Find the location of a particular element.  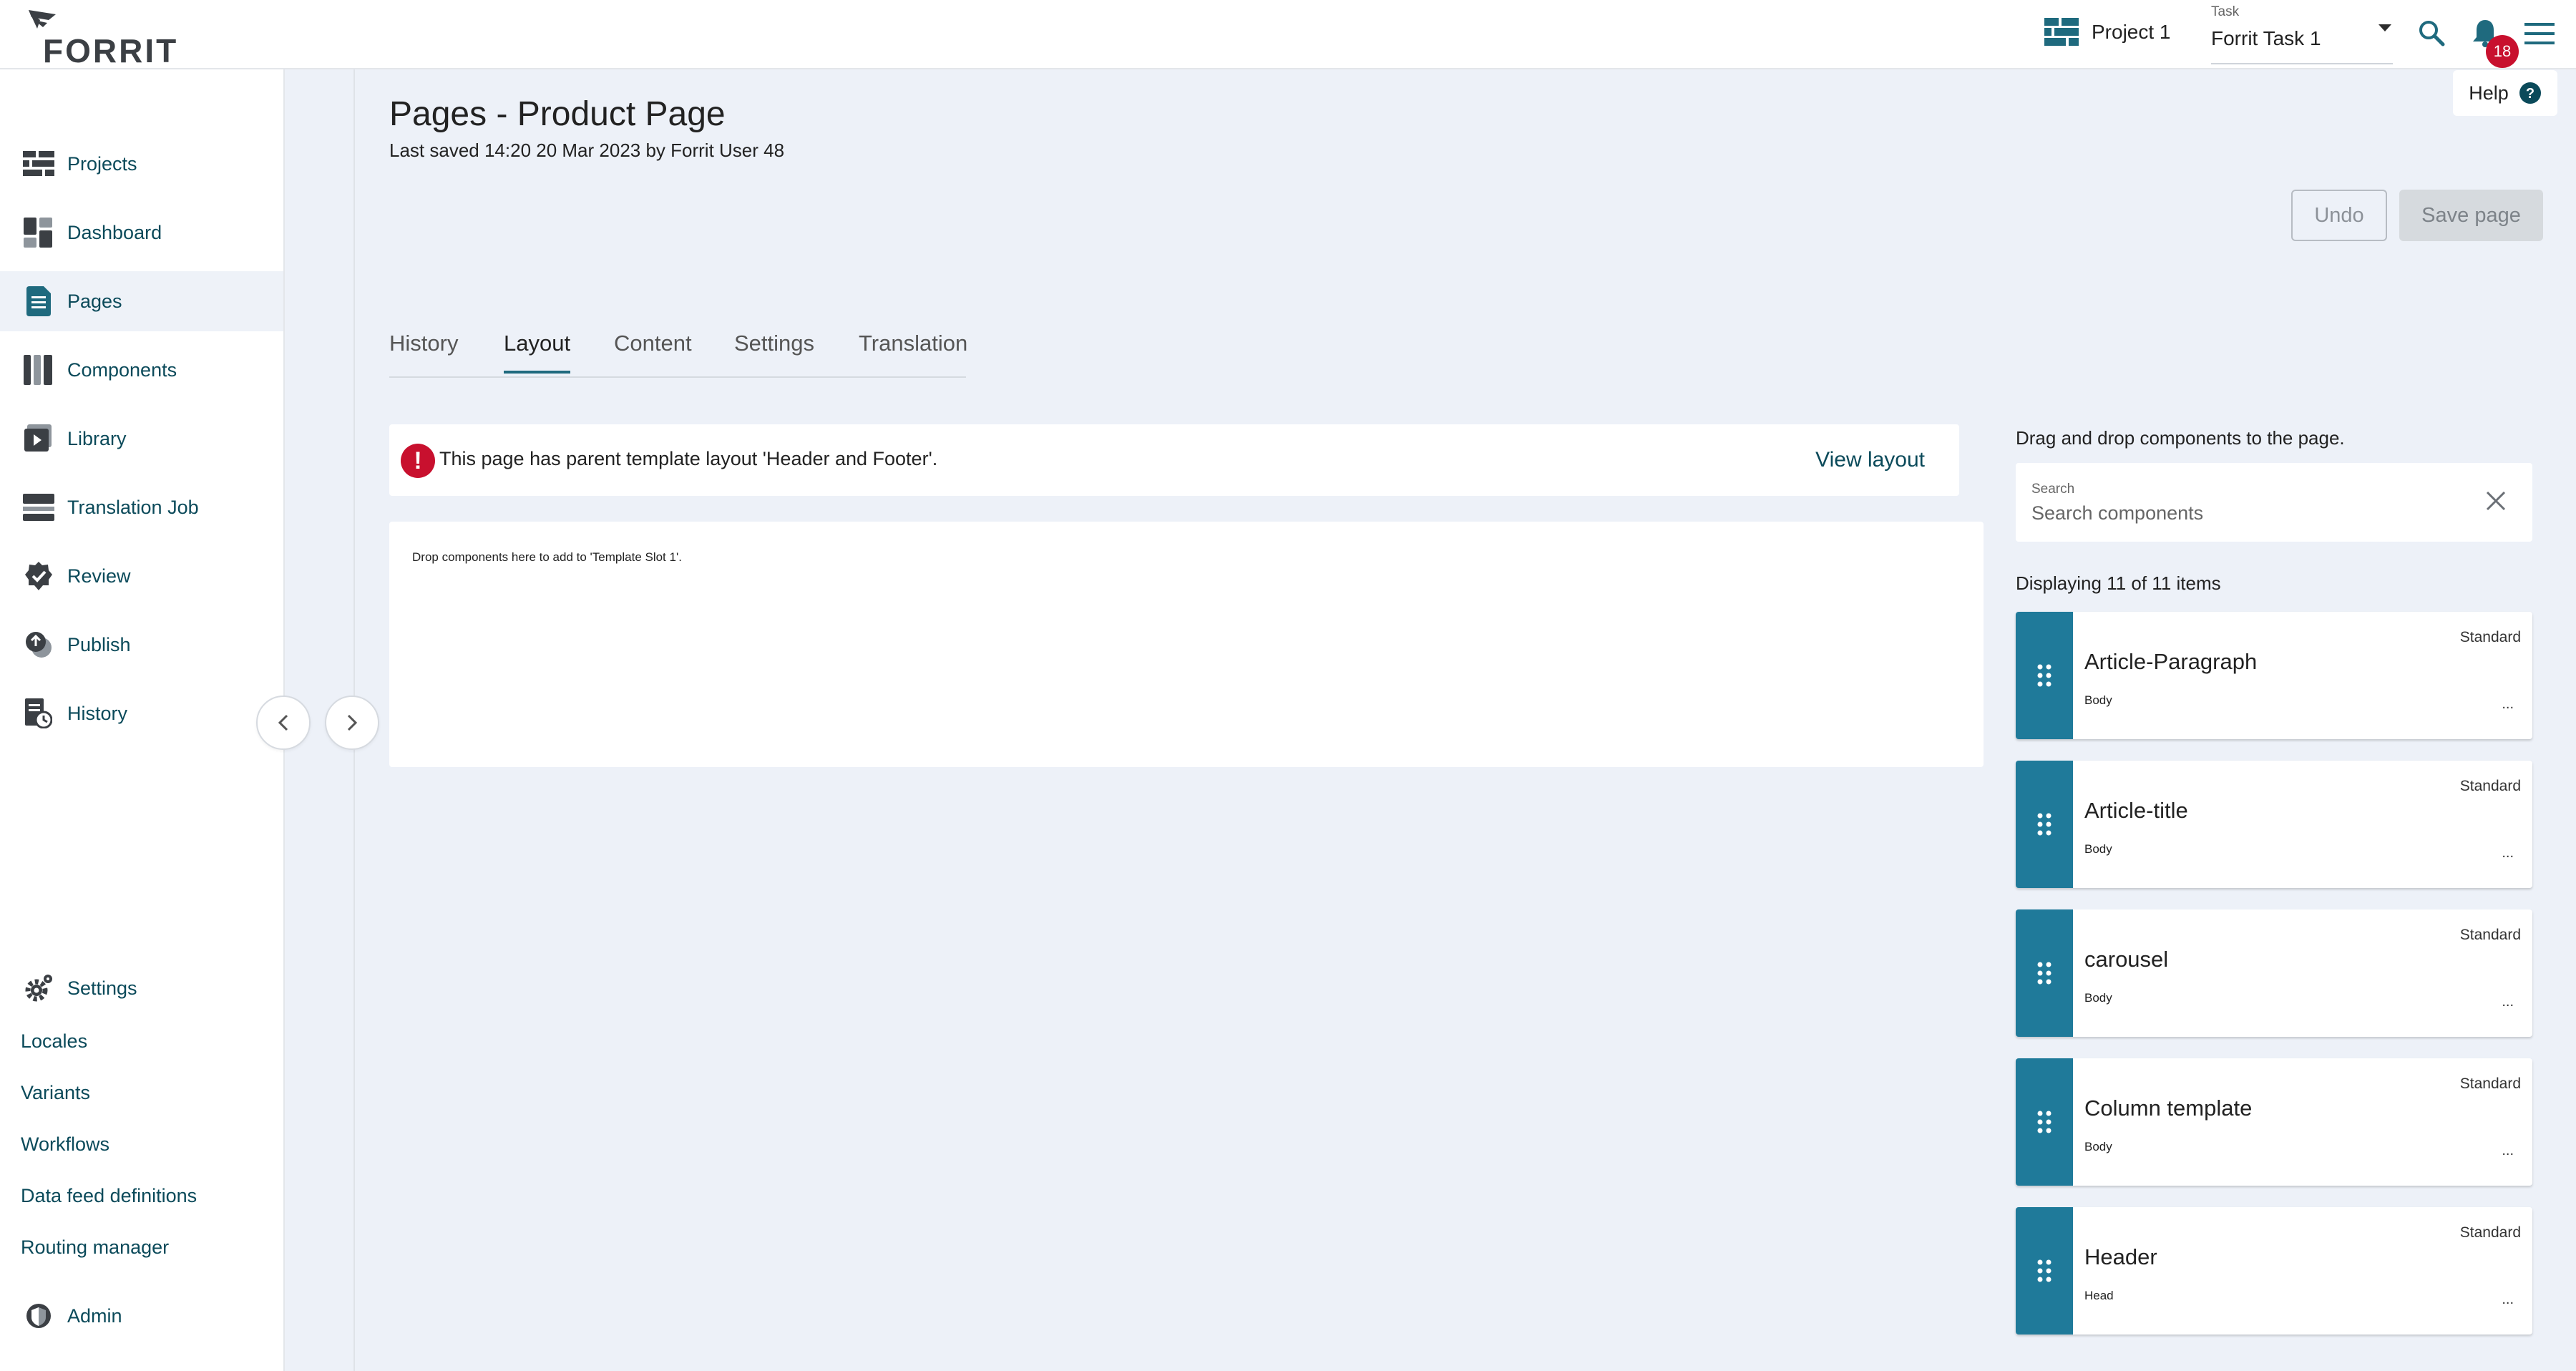

component-name: carousel is located at coordinates (2126, 959).